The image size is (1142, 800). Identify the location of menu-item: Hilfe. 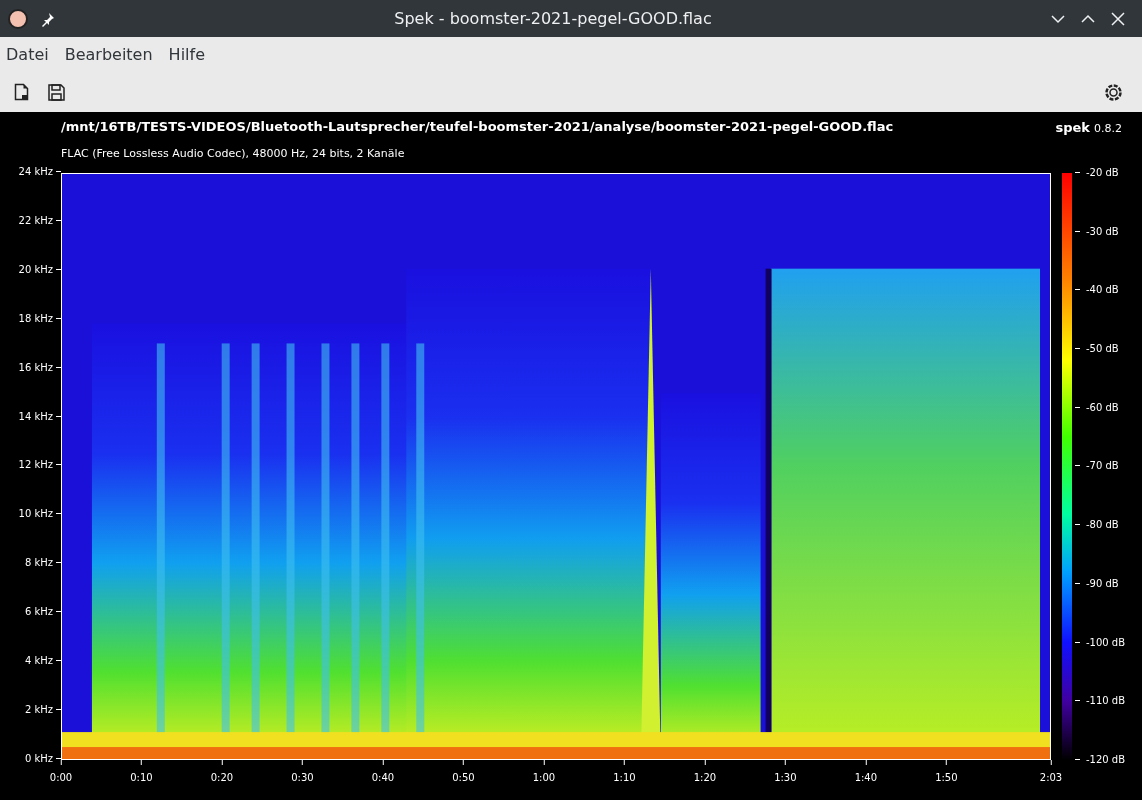
(186, 54).